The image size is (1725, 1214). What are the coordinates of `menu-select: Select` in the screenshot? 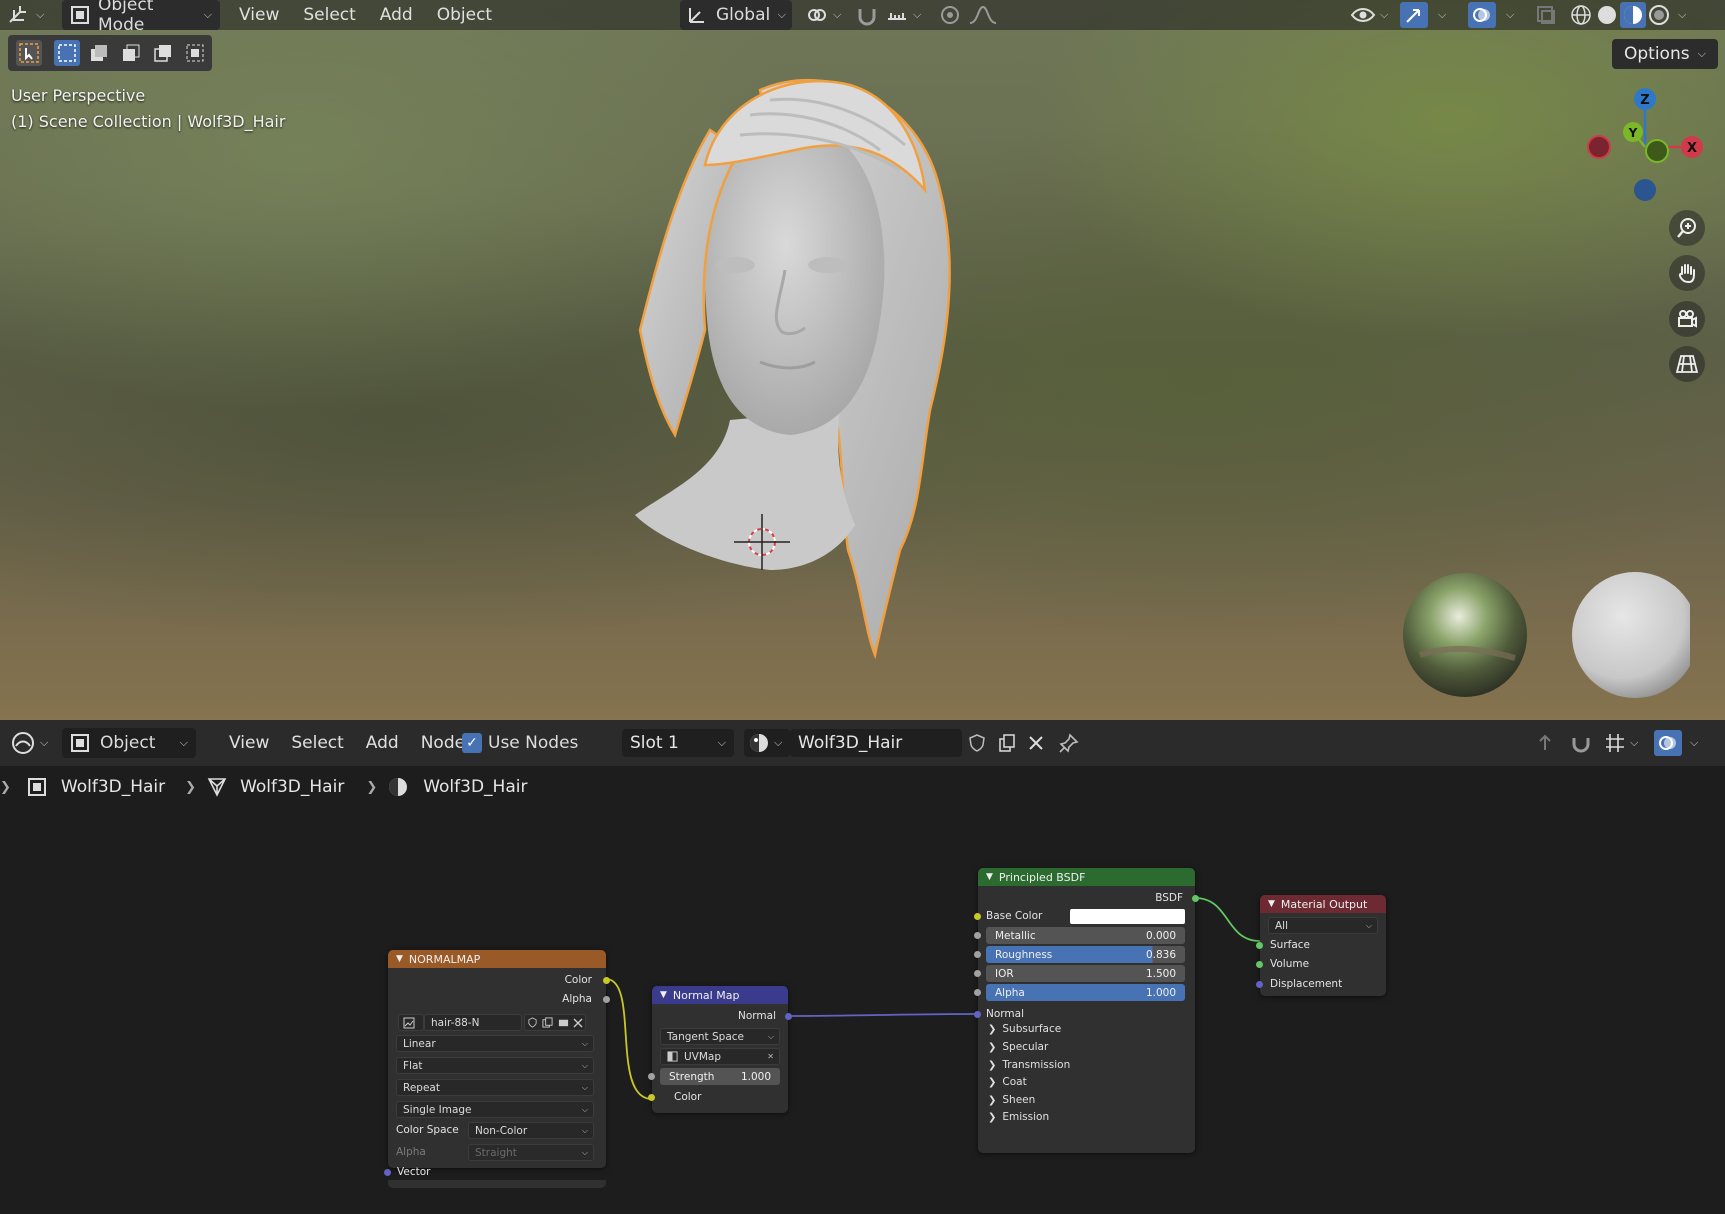 It's located at (329, 15).